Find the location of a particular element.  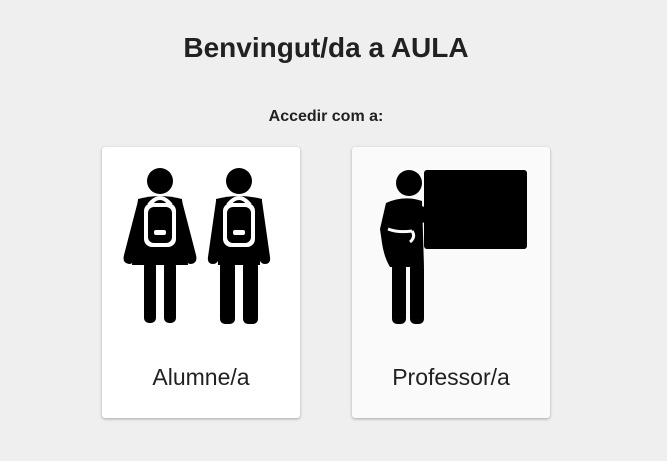

teacher-option-label: Professor/a is located at coordinates (451, 377).